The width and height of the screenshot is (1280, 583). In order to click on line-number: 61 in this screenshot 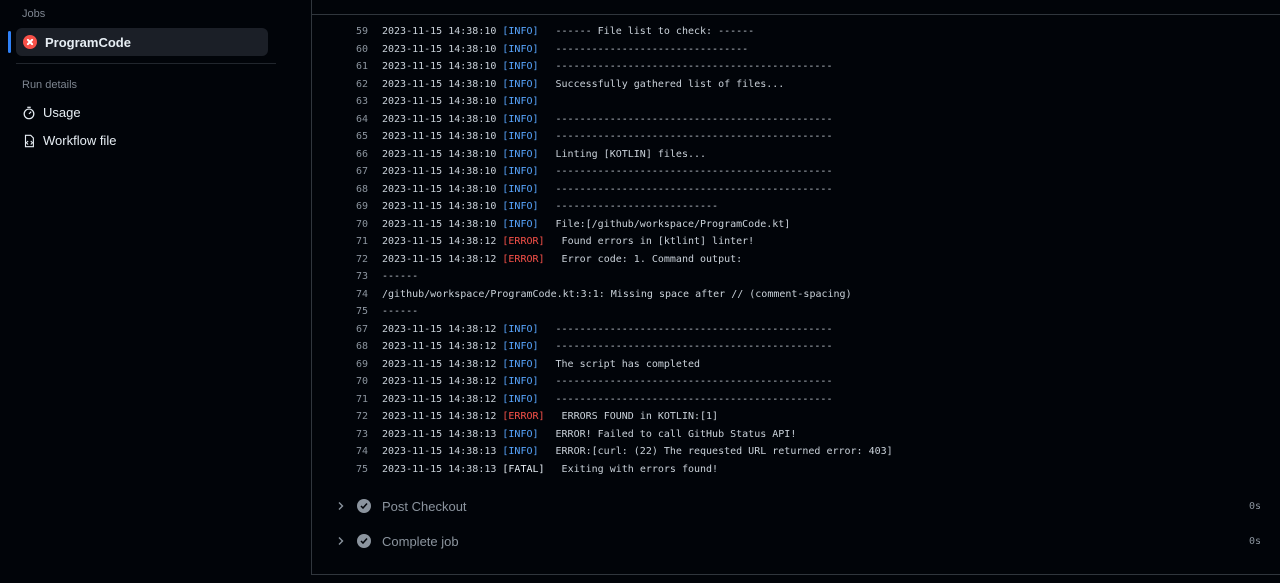, I will do `click(340, 66)`.